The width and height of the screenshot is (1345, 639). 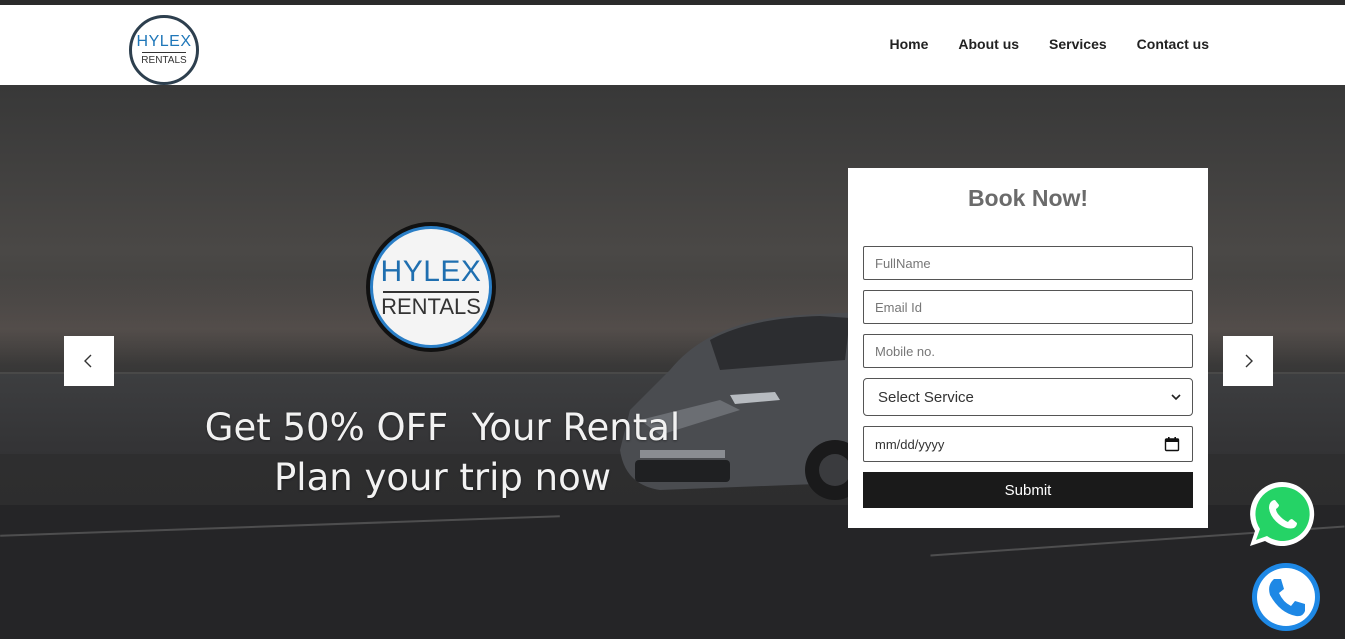 What do you see at coordinates (1173, 44) in the screenshot?
I see `nav-contact-us: Contact us` at bounding box center [1173, 44].